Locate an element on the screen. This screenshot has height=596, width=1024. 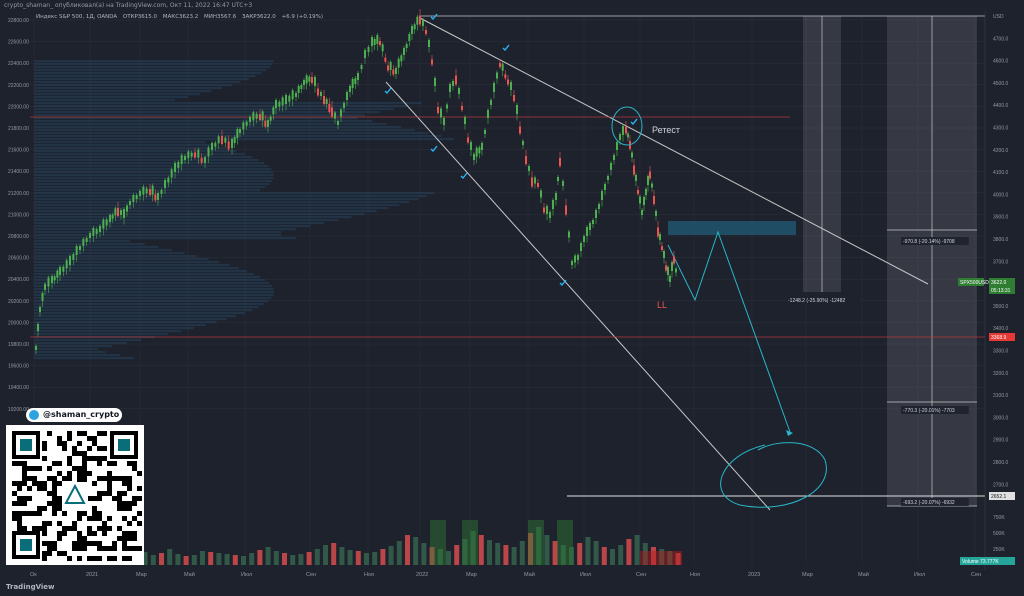
legend-change: +6.9 (+0.19%) is located at coordinates (302, 17).